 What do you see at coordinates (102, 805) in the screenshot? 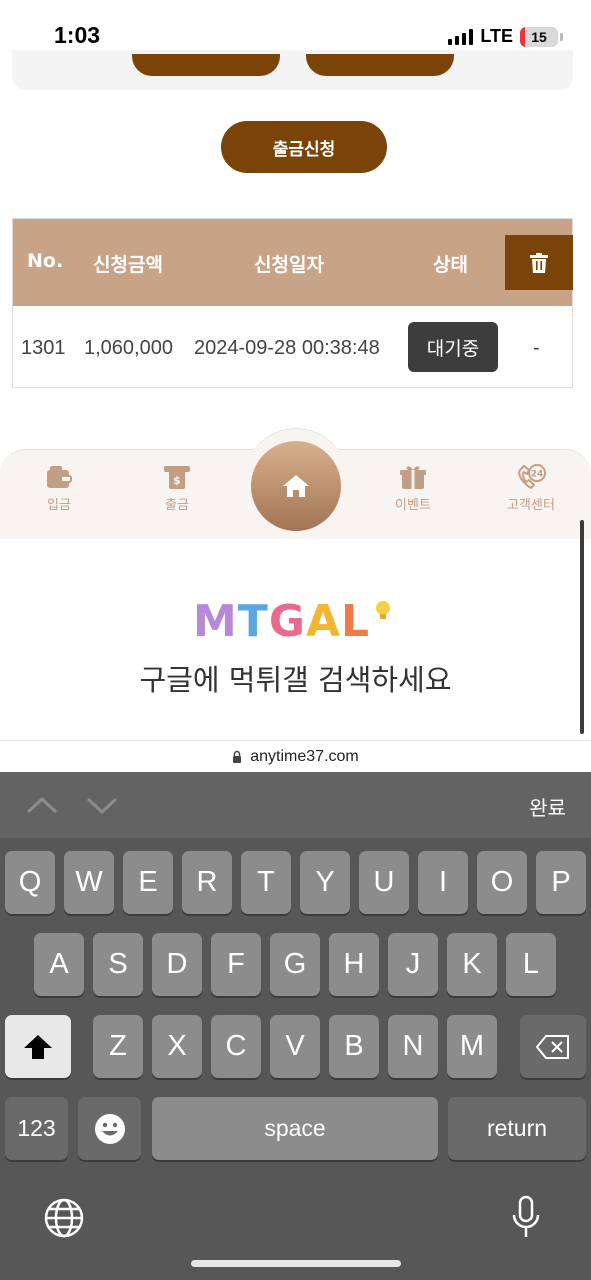
I see `chevron-down-icon` at bounding box center [102, 805].